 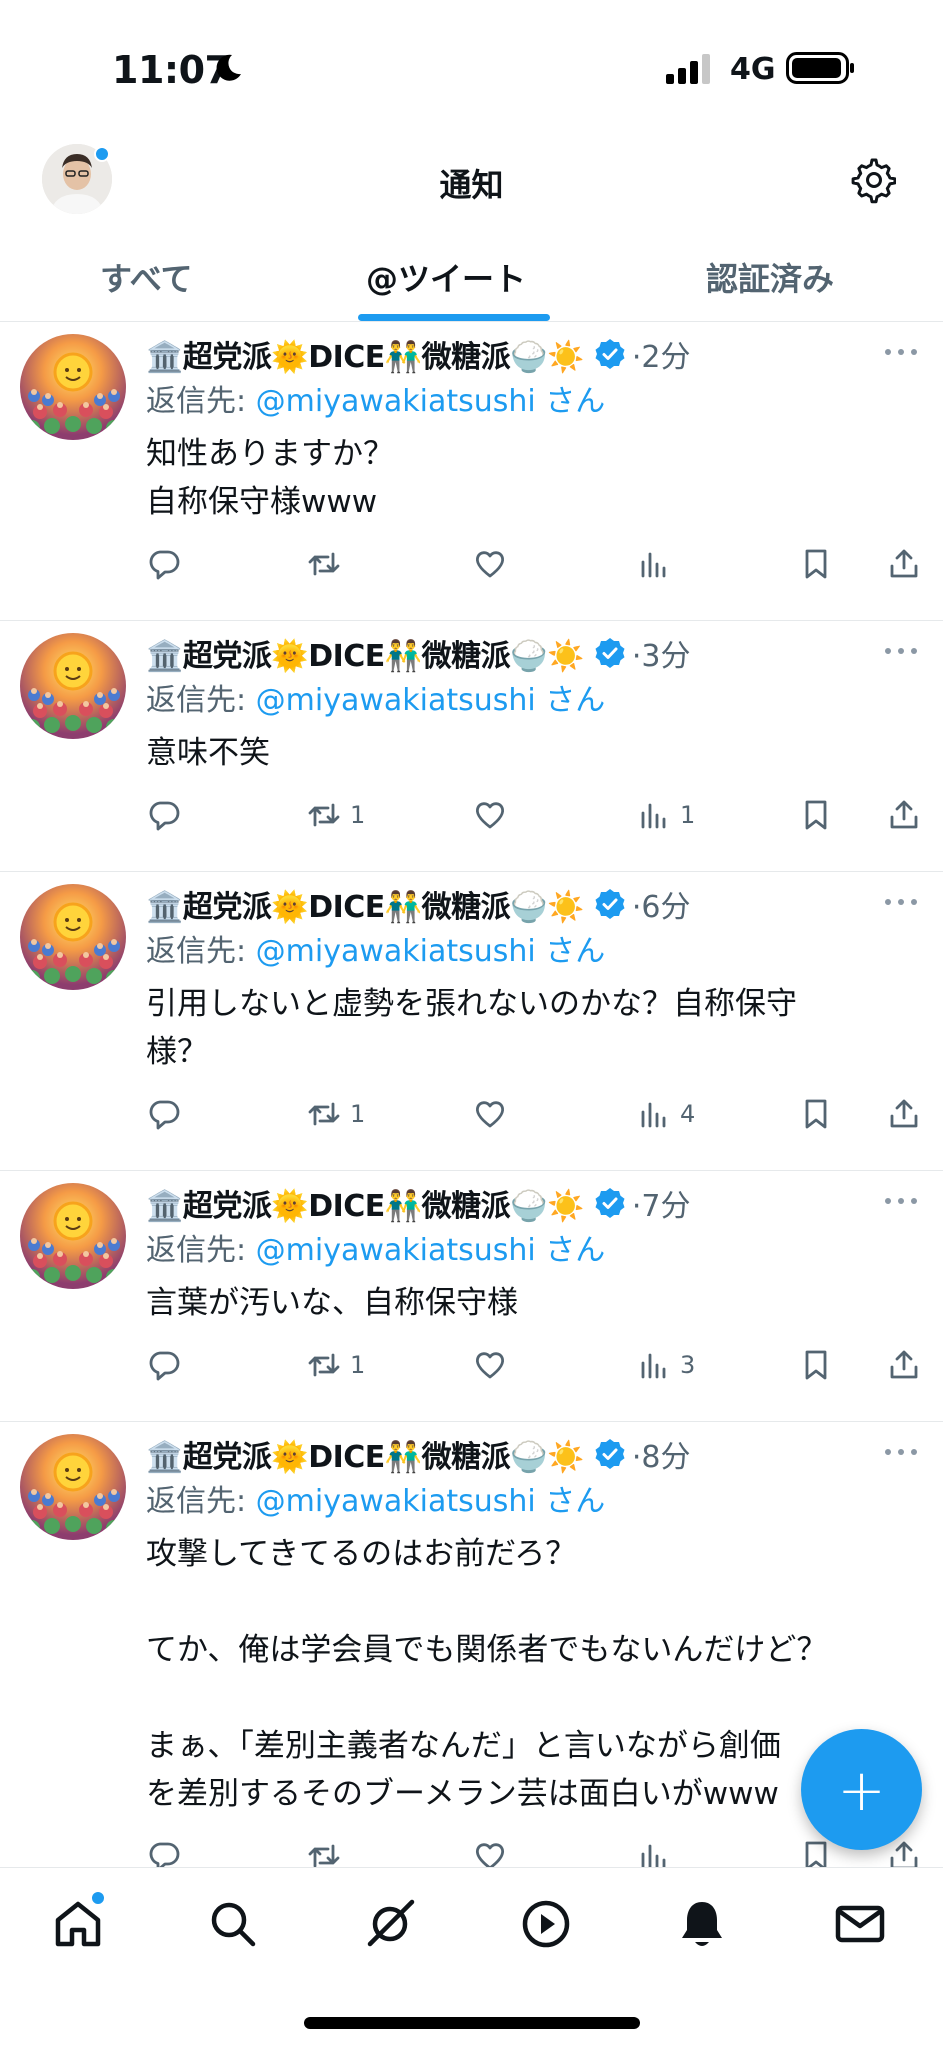 I want to click on search-icon, so click(x=233, y=1924).